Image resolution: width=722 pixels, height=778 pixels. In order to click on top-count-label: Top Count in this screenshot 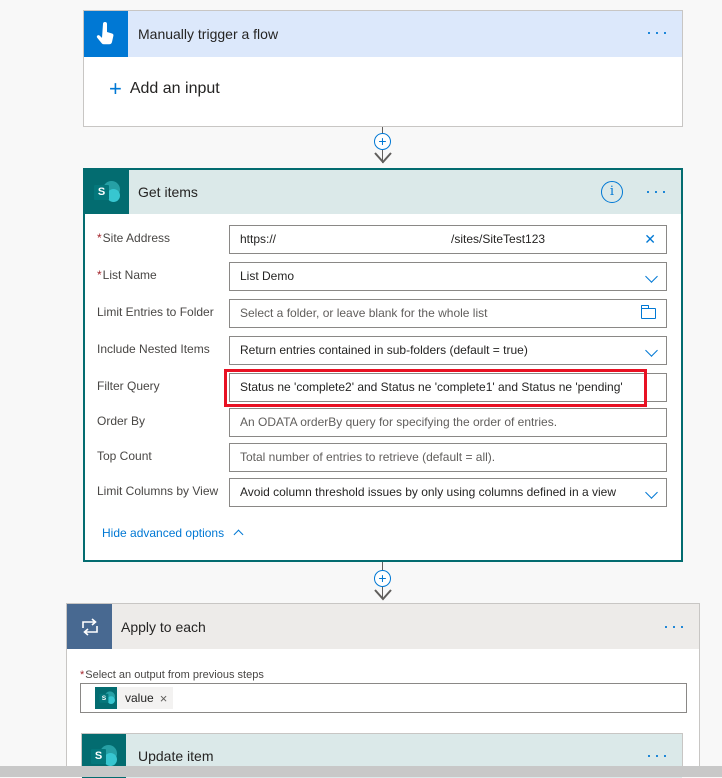, I will do `click(124, 456)`.